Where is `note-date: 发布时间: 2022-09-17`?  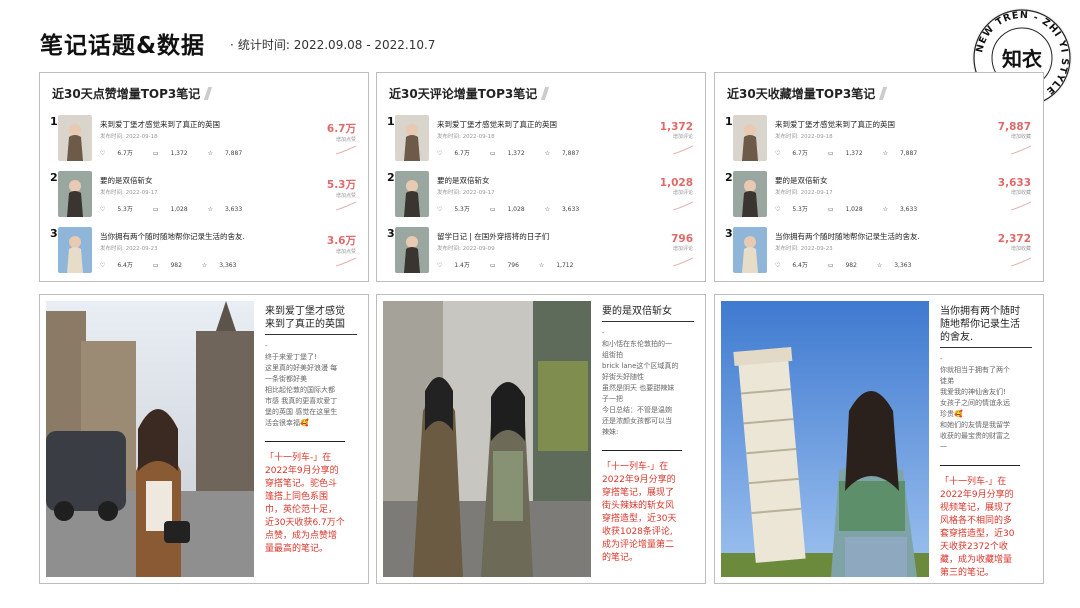 note-date: 发布时间: 2022-09-17 is located at coordinates (804, 193).